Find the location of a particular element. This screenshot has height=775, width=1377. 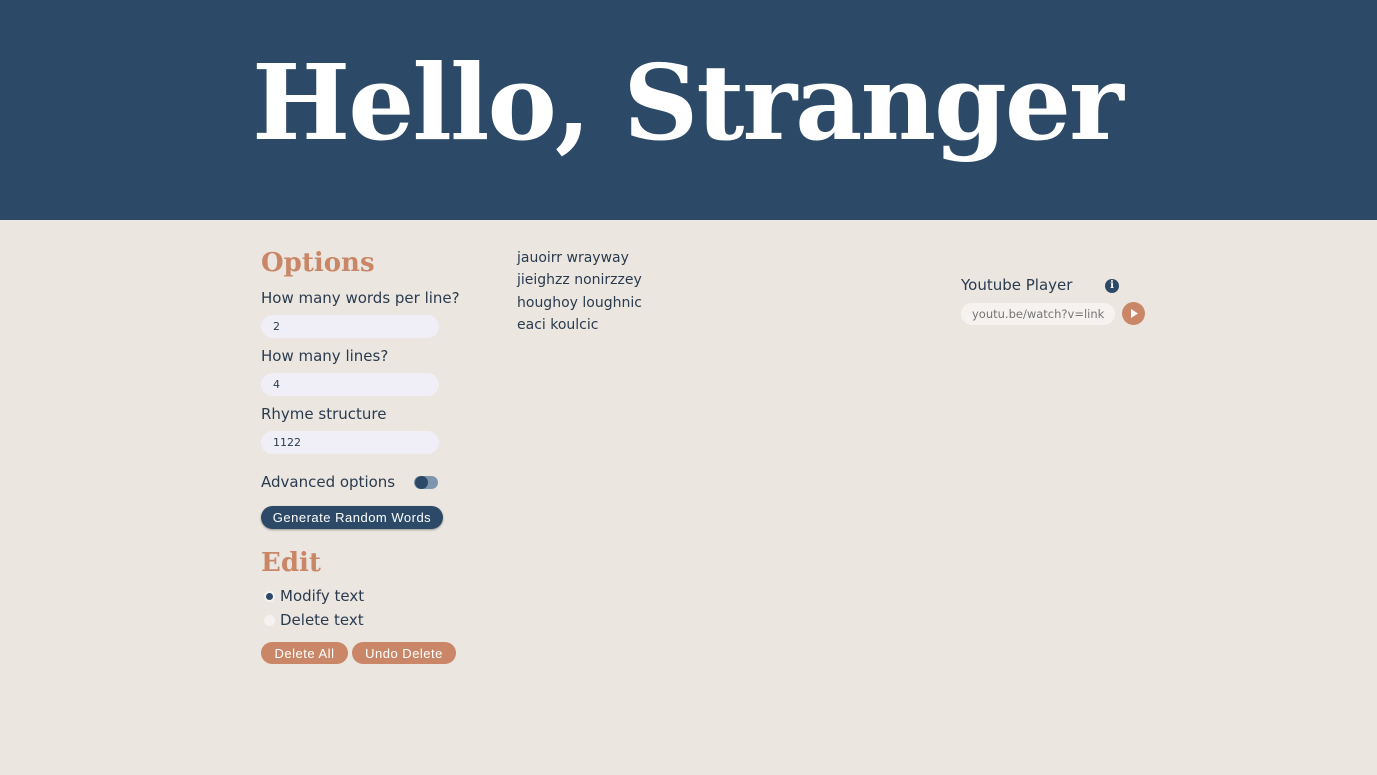

youtube-play-button is located at coordinates (1133, 313).